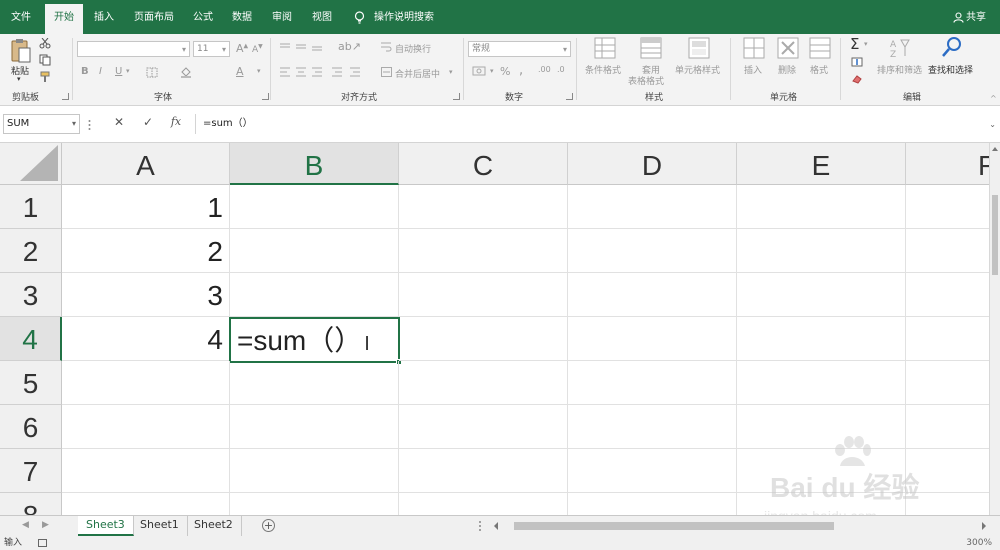 This screenshot has height=550, width=1000. I want to click on cell-d5, so click(652, 383).